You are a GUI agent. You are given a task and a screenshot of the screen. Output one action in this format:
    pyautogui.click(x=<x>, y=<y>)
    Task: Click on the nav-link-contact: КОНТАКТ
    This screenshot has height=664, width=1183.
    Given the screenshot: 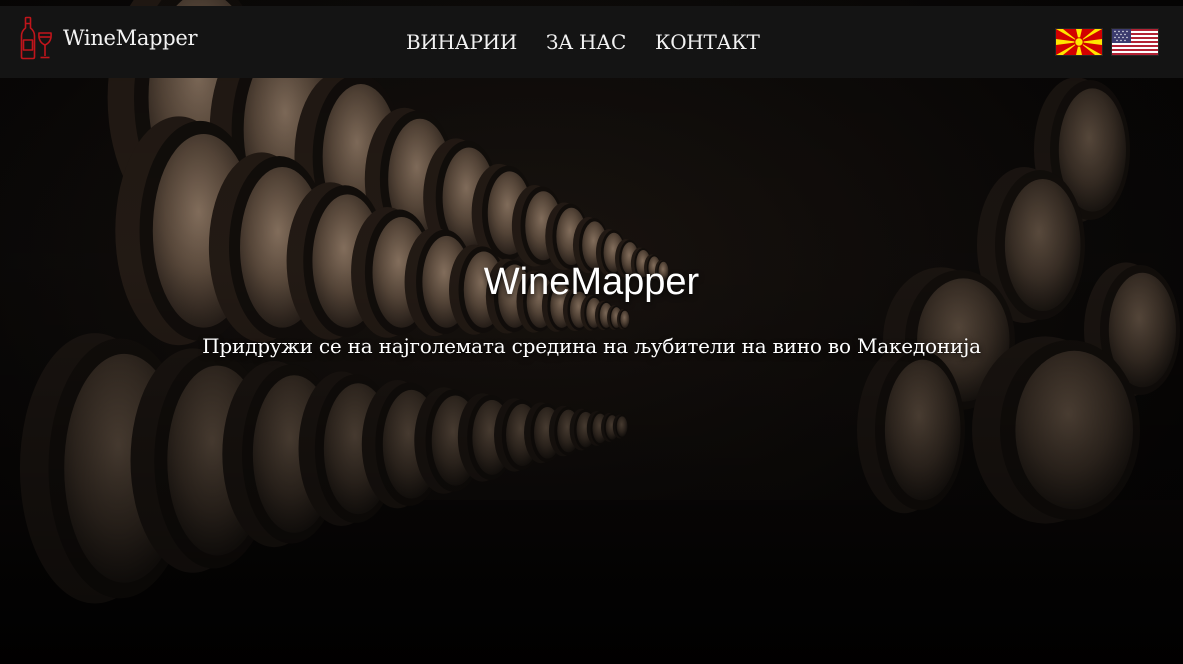 What is the action you would take?
    pyautogui.click(x=707, y=42)
    